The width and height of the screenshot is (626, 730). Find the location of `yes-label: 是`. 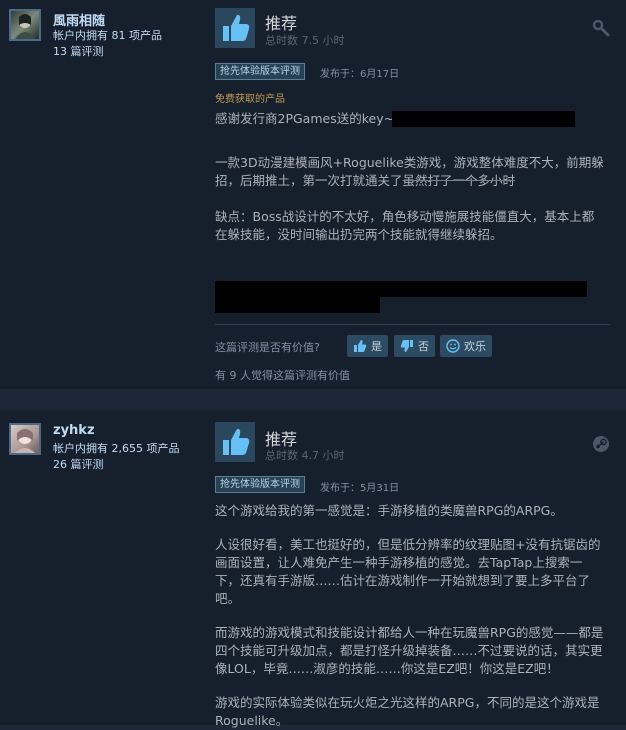

yes-label: 是 is located at coordinates (376, 346).